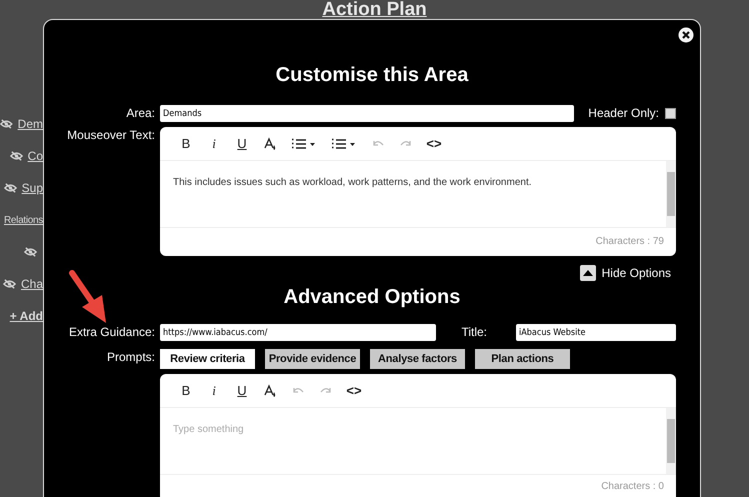 This screenshot has width=749, height=497. What do you see at coordinates (474, 332) in the screenshot?
I see `field-label: Title:` at bounding box center [474, 332].